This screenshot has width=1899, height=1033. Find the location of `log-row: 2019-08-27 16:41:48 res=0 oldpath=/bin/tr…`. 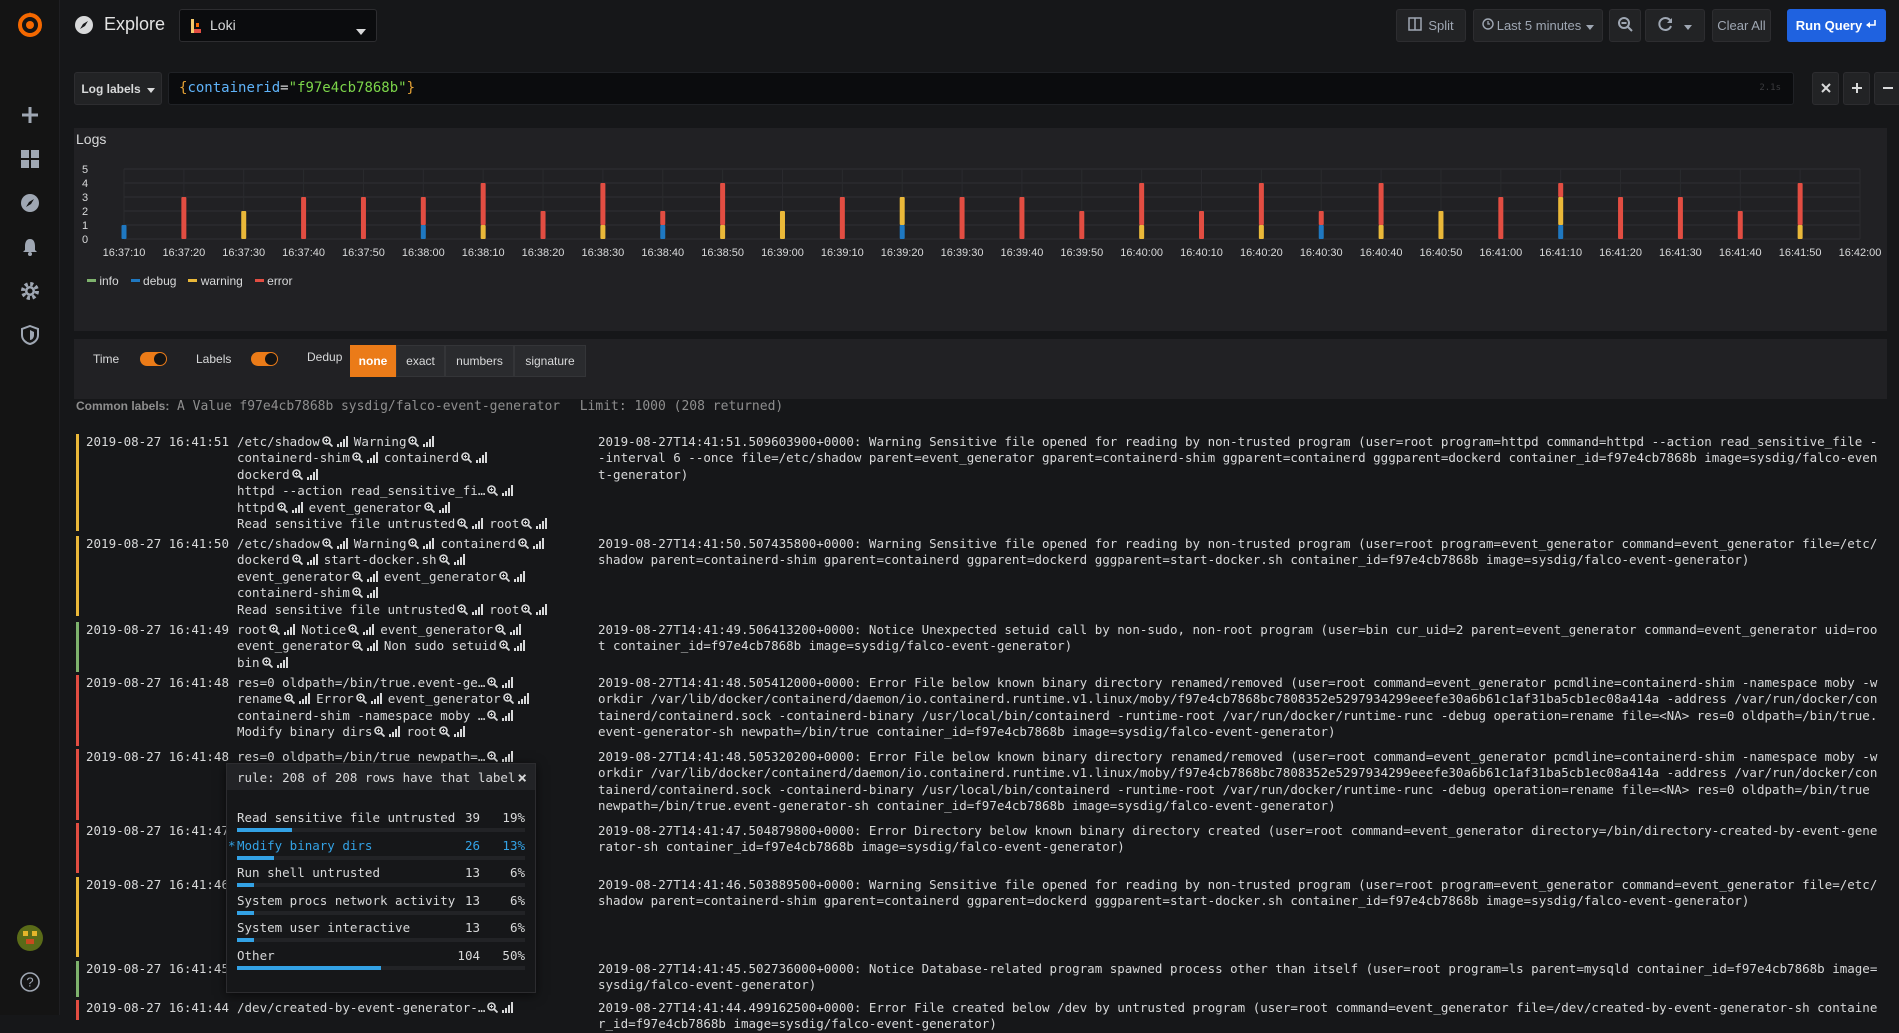

log-row: 2019-08-27 16:41:48 res=0 oldpath=/bin/tr… is located at coordinates (981, 710).